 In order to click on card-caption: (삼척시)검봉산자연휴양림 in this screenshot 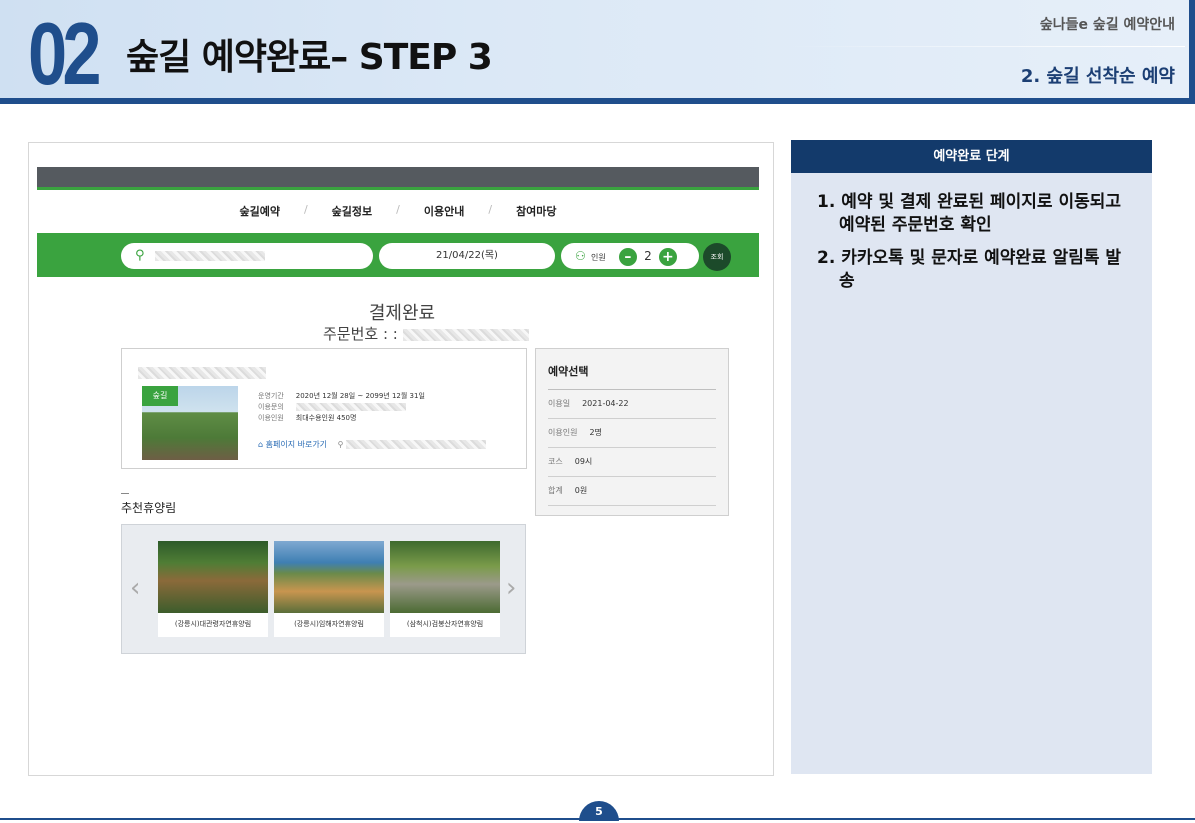, I will do `click(445, 624)`.